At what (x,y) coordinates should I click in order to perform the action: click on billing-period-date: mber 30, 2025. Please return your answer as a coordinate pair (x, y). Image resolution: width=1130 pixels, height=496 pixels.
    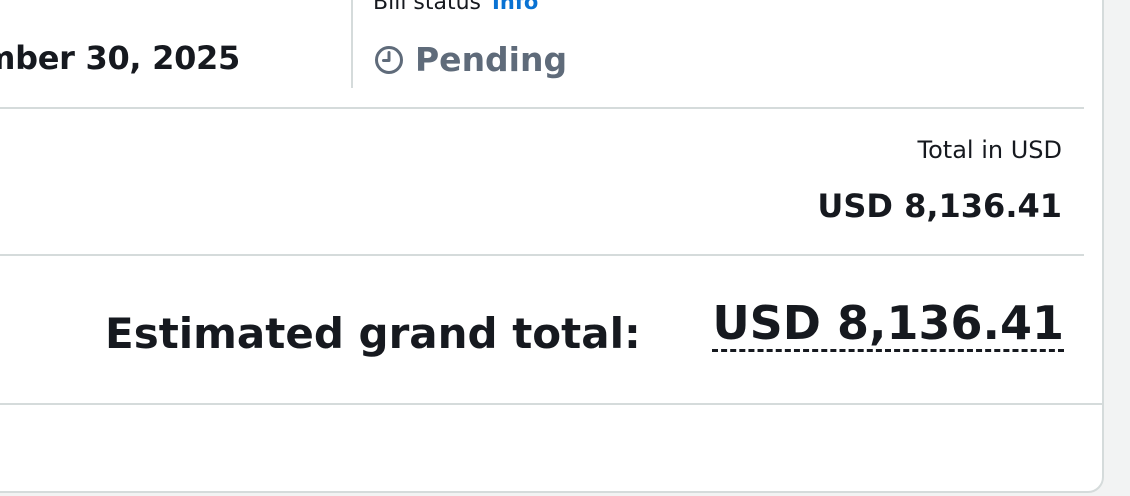
    Looking at the image, I should click on (120, 58).